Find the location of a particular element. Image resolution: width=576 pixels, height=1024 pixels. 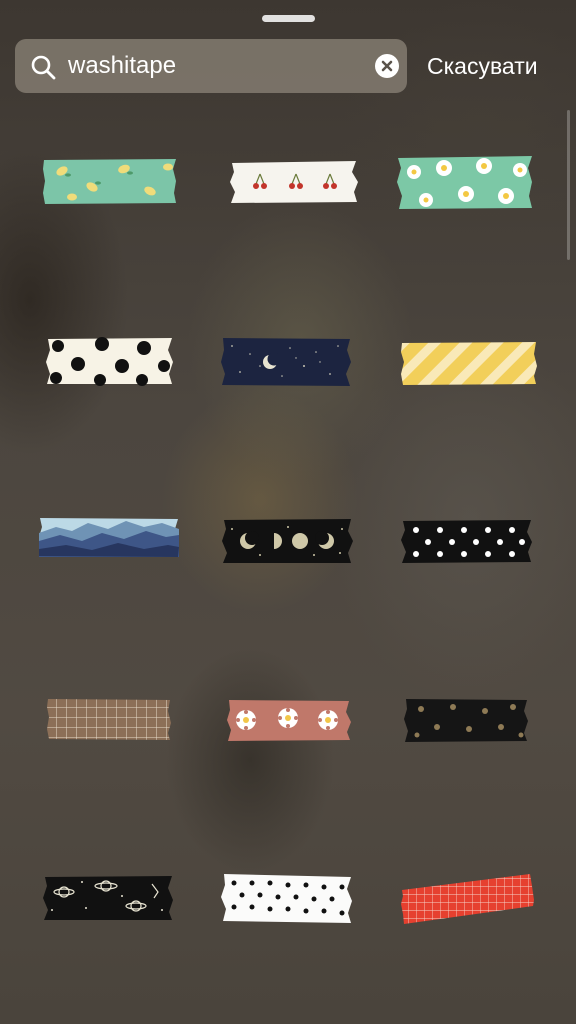

sticker-brown-grid-tape is located at coordinates (109, 719).